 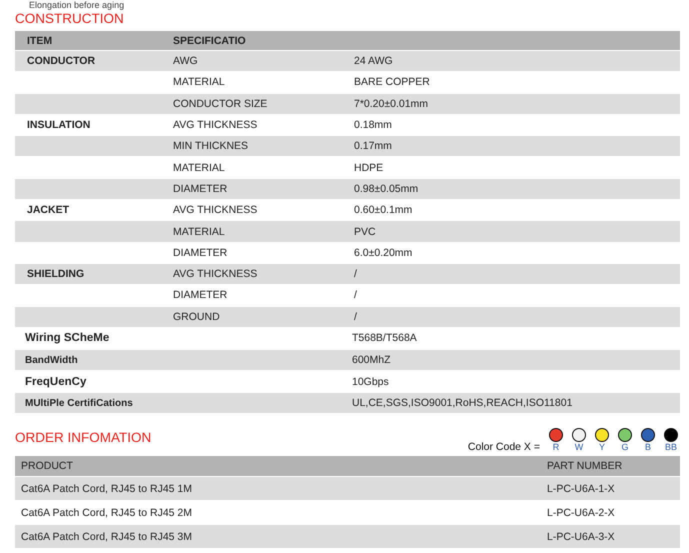 I want to click on color-code: Y, so click(x=601, y=448).